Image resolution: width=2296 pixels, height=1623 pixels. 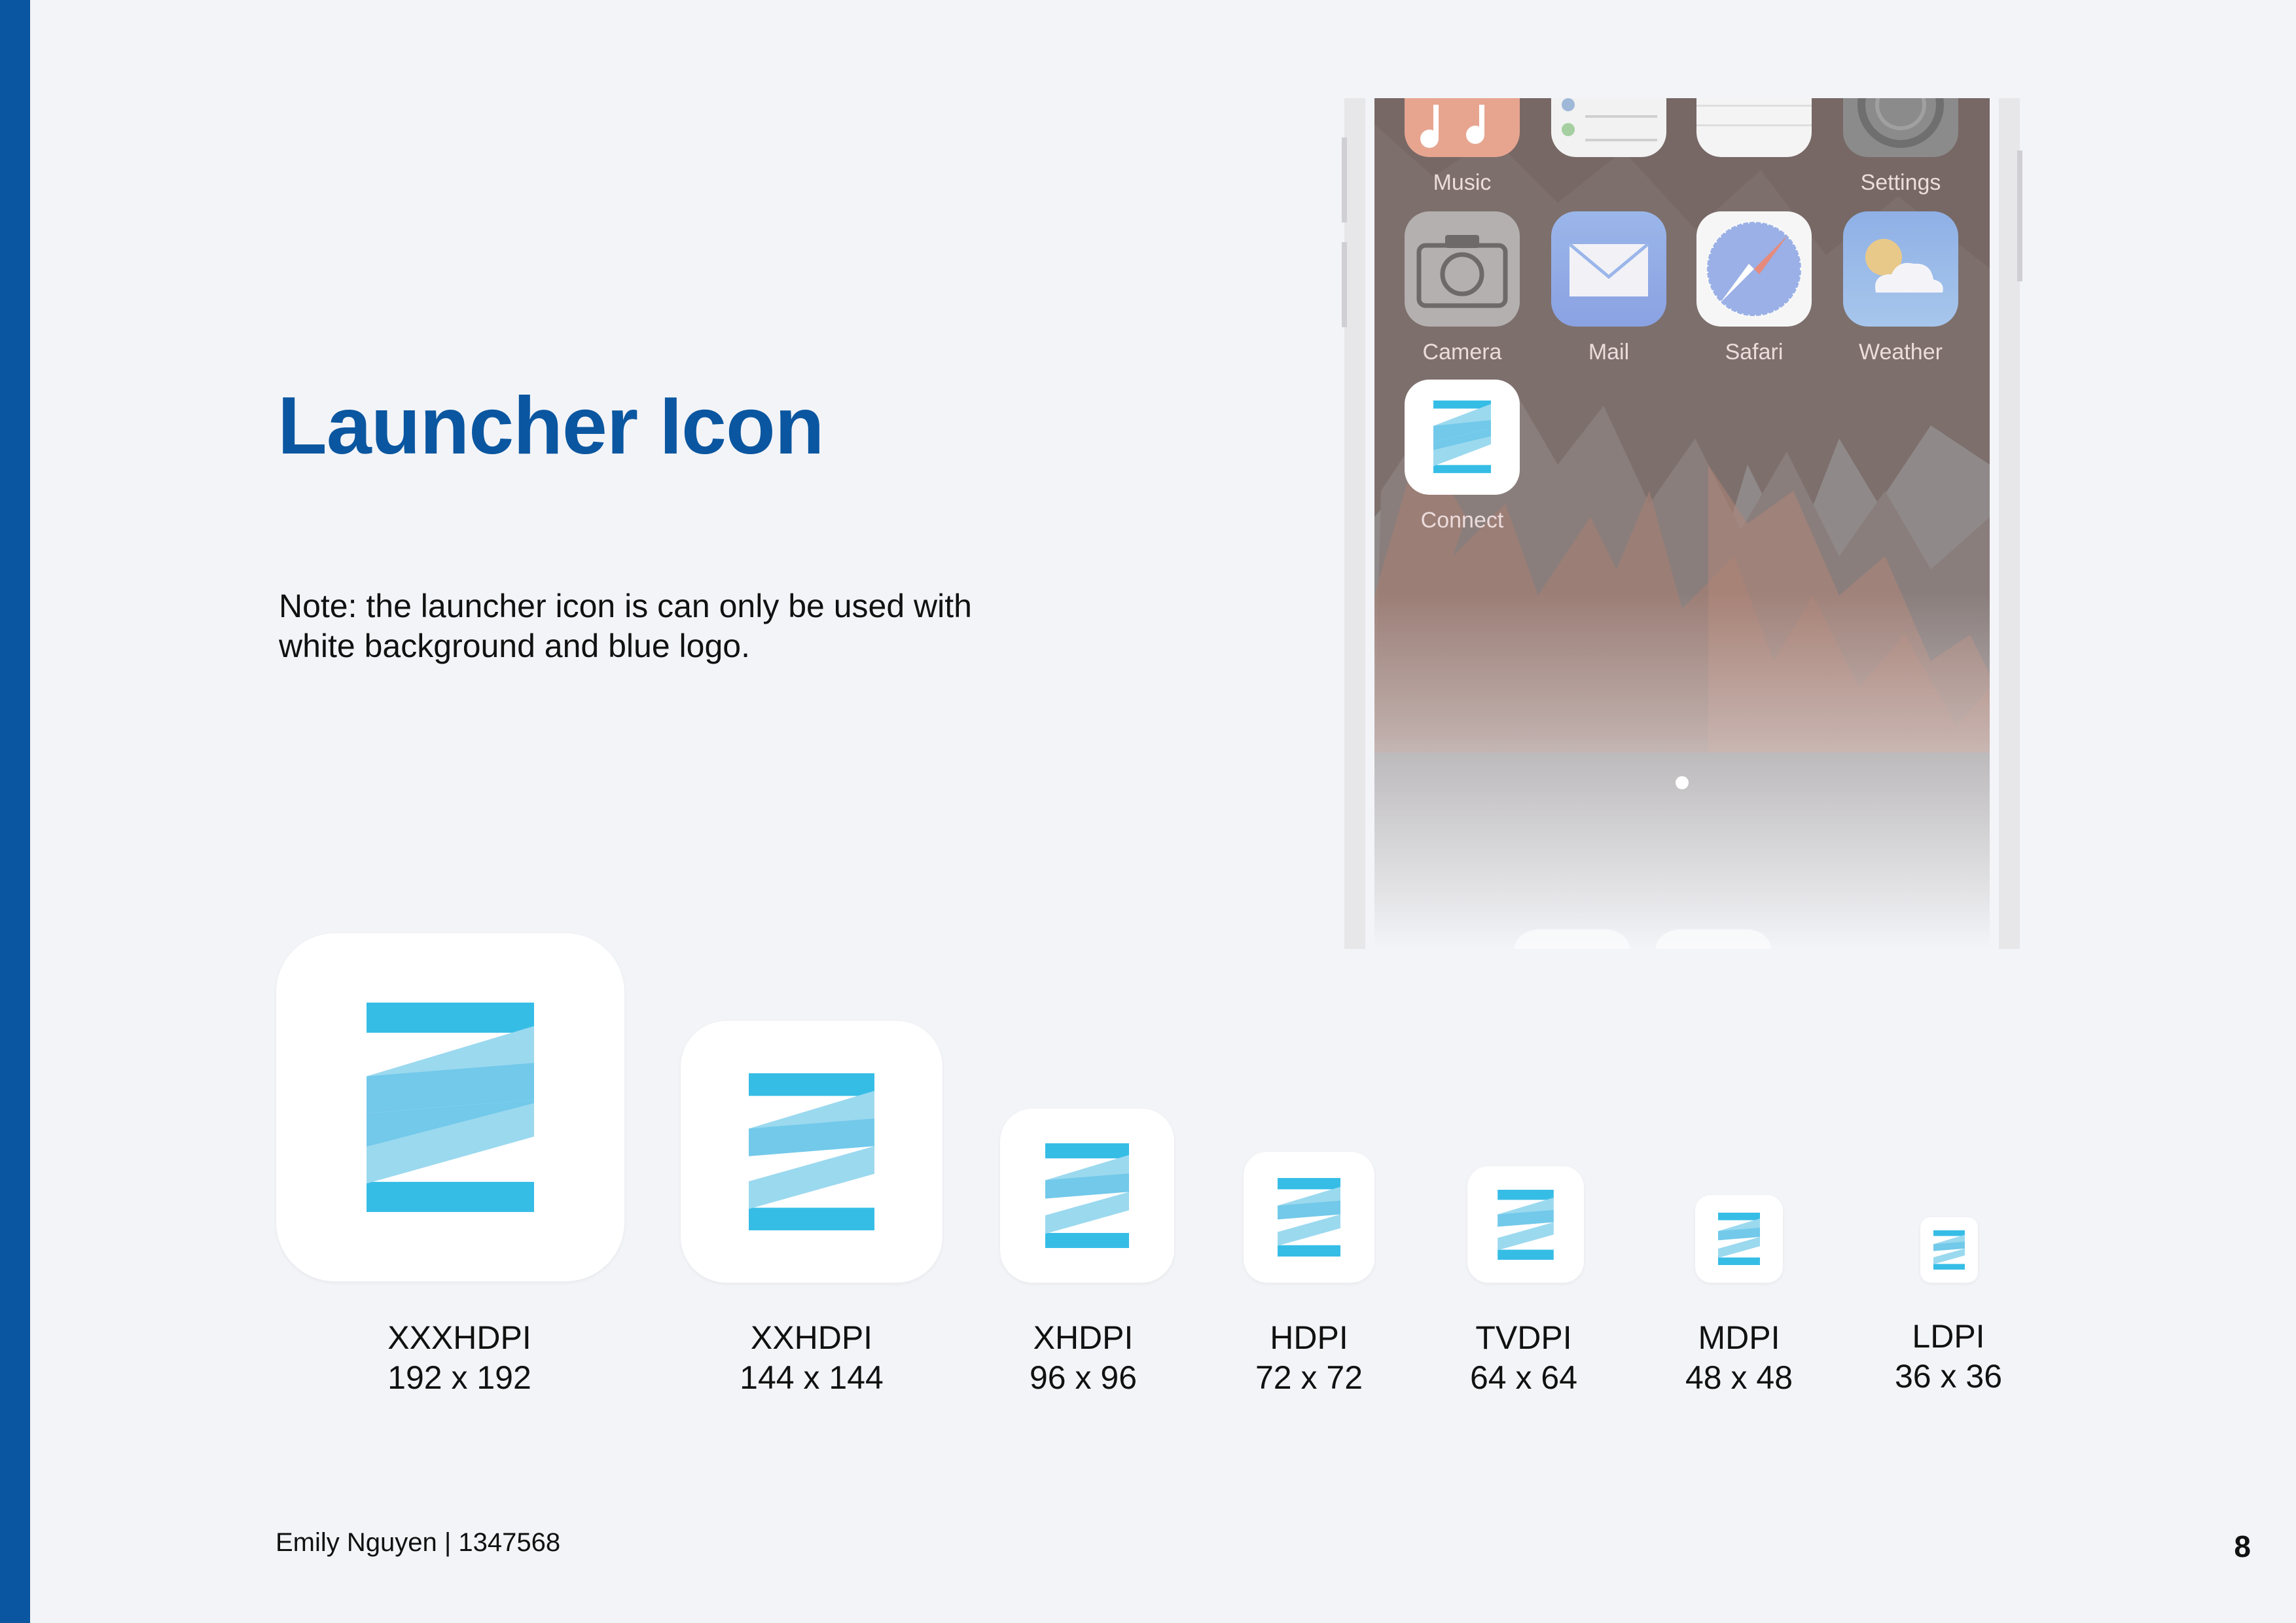 I want to click on page-title: Launcher Icon, so click(x=551, y=426).